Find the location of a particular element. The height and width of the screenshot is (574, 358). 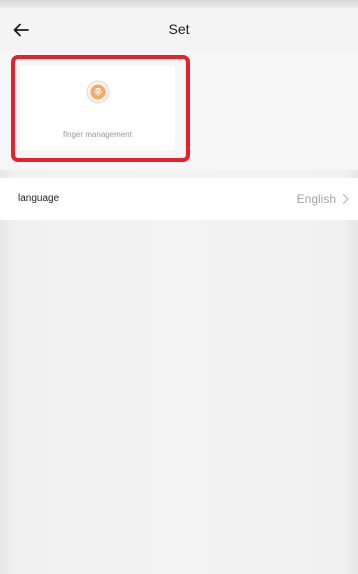

language-row: language English is located at coordinates (179, 199).